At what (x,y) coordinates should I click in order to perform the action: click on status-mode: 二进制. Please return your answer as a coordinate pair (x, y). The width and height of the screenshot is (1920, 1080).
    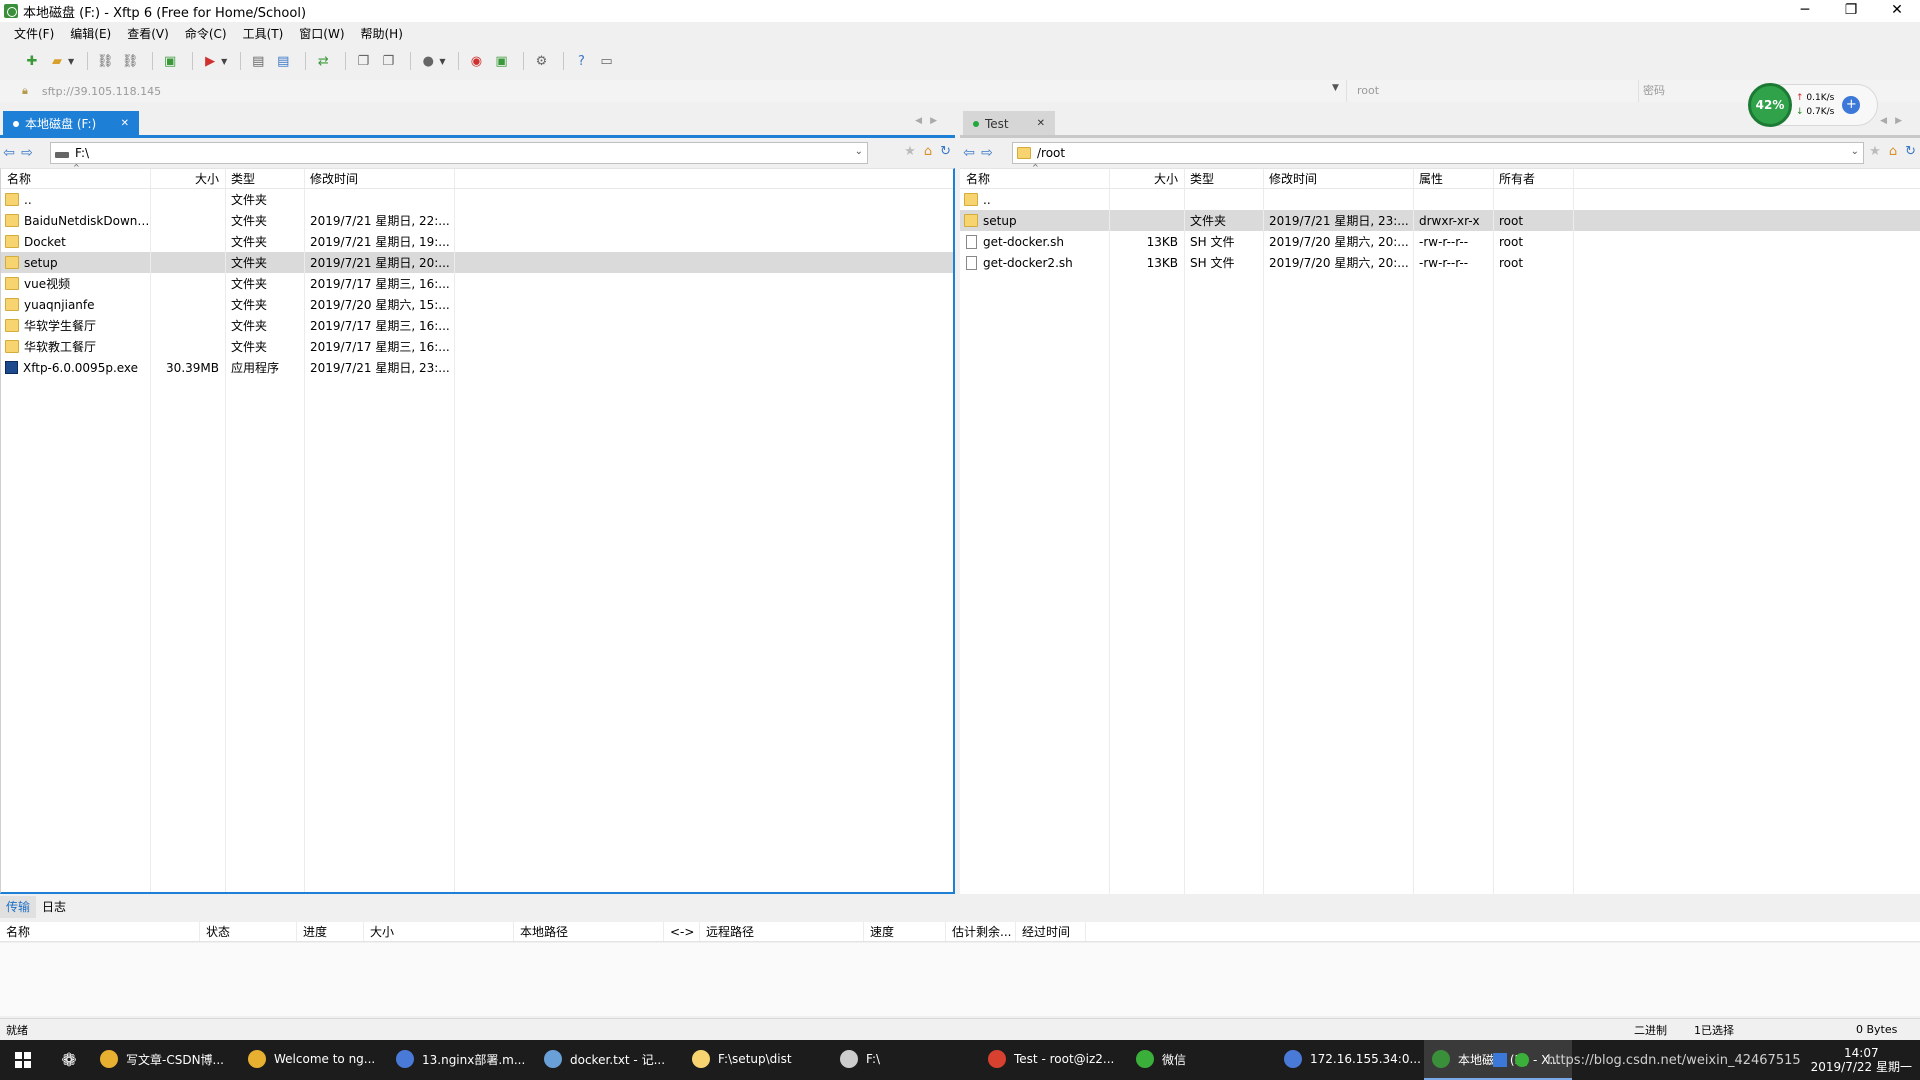
    Looking at the image, I should click on (1650, 1030).